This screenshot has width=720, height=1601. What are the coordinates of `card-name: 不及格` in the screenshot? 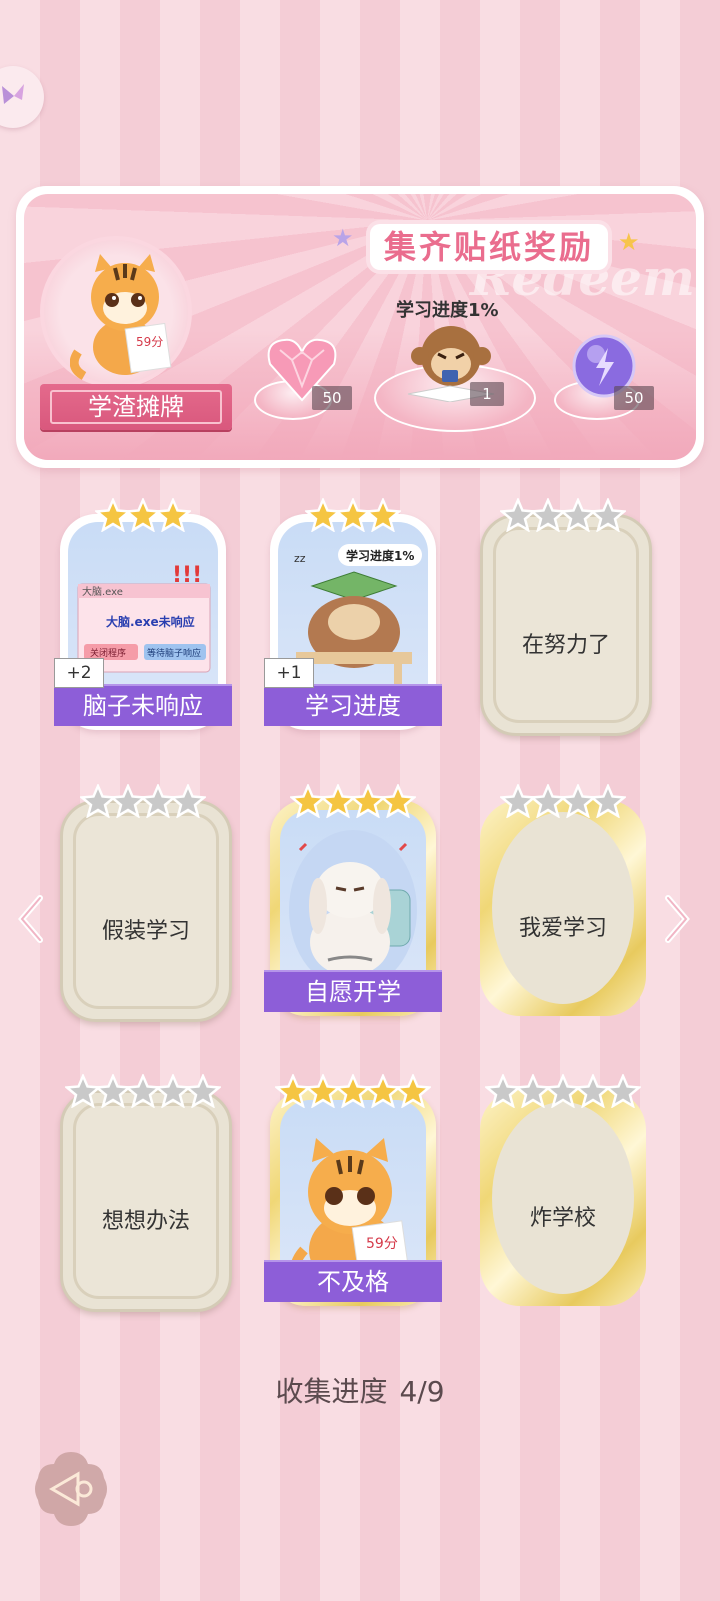 It's located at (353, 1281).